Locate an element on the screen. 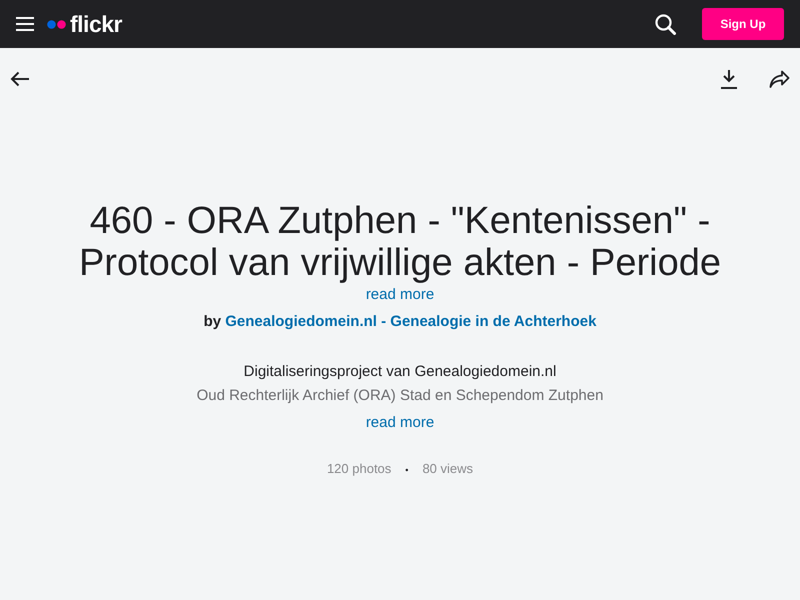 This screenshot has height=600, width=800. dots-icon is located at coordinates (56, 24).